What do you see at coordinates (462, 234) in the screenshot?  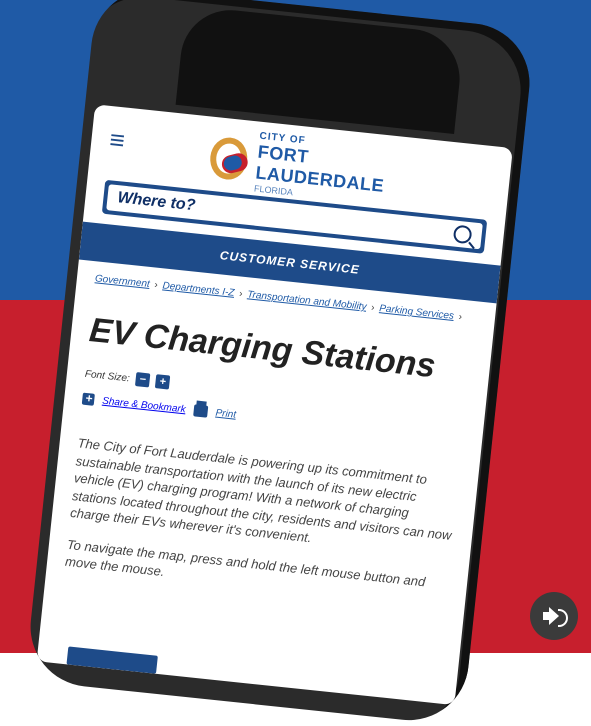 I see `search-icon` at bounding box center [462, 234].